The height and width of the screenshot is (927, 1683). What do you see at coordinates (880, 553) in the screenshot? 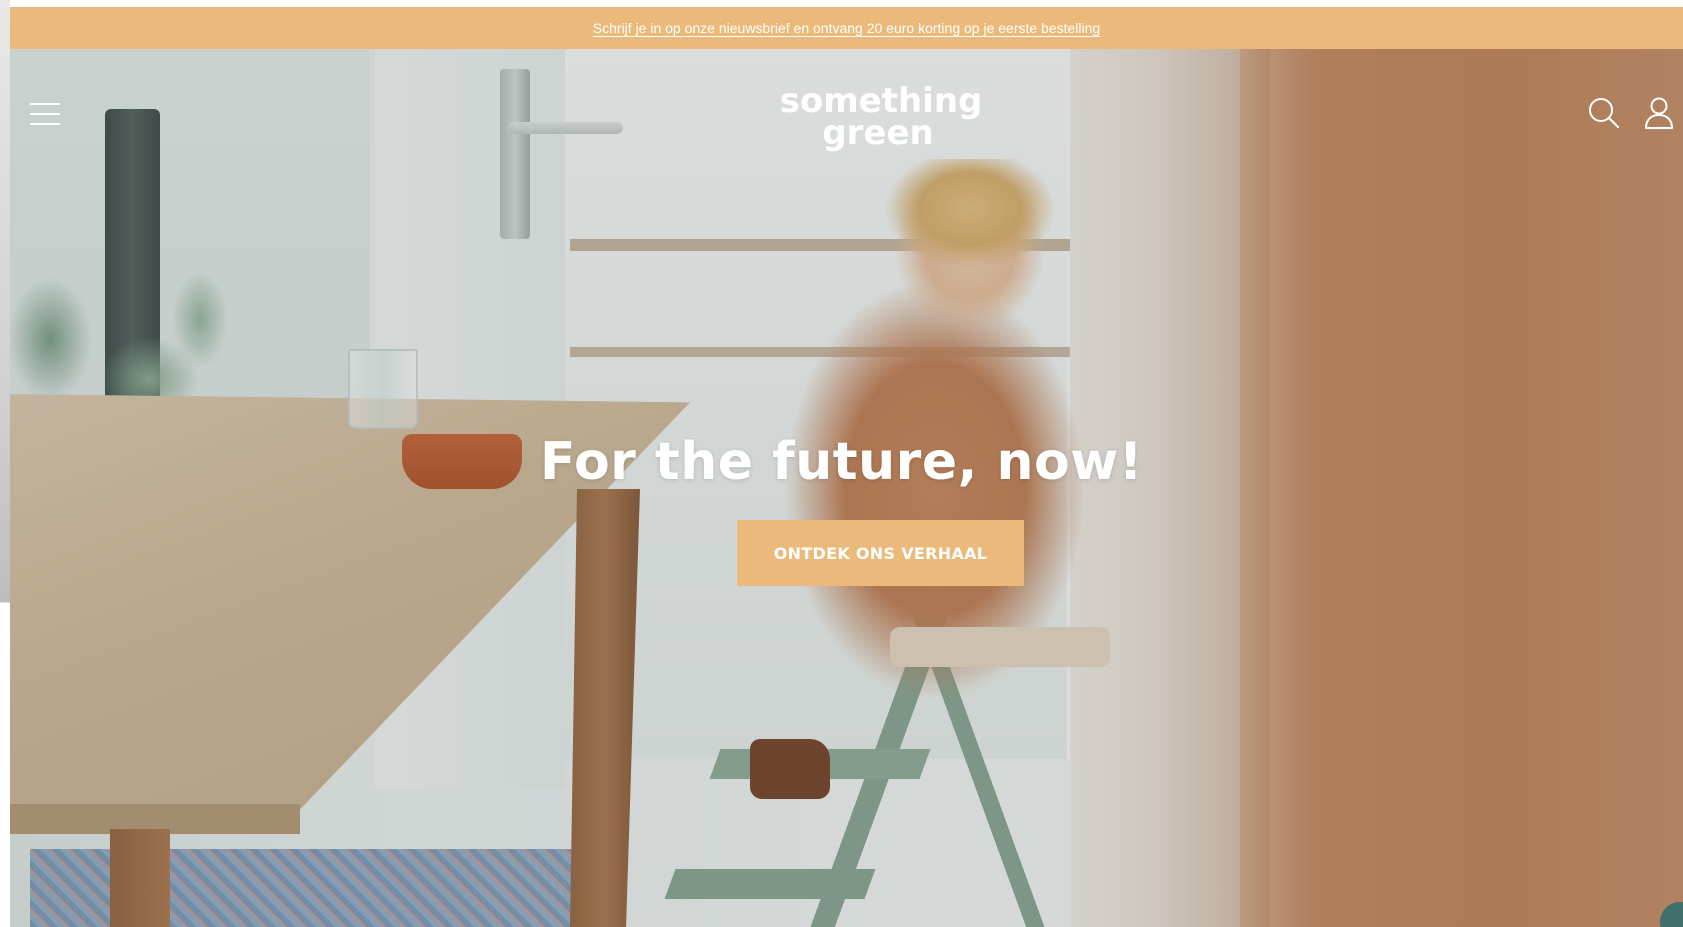
I see `discover-story-button: ONTDEK ONS VERHAAL` at bounding box center [880, 553].